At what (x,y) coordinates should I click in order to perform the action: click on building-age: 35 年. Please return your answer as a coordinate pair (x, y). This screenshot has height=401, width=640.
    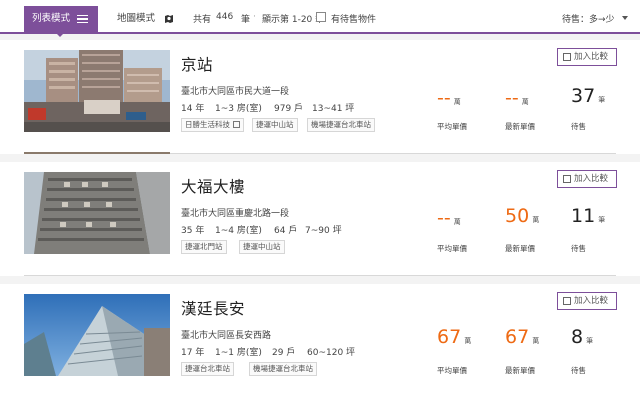
    Looking at the image, I should click on (193, 231).